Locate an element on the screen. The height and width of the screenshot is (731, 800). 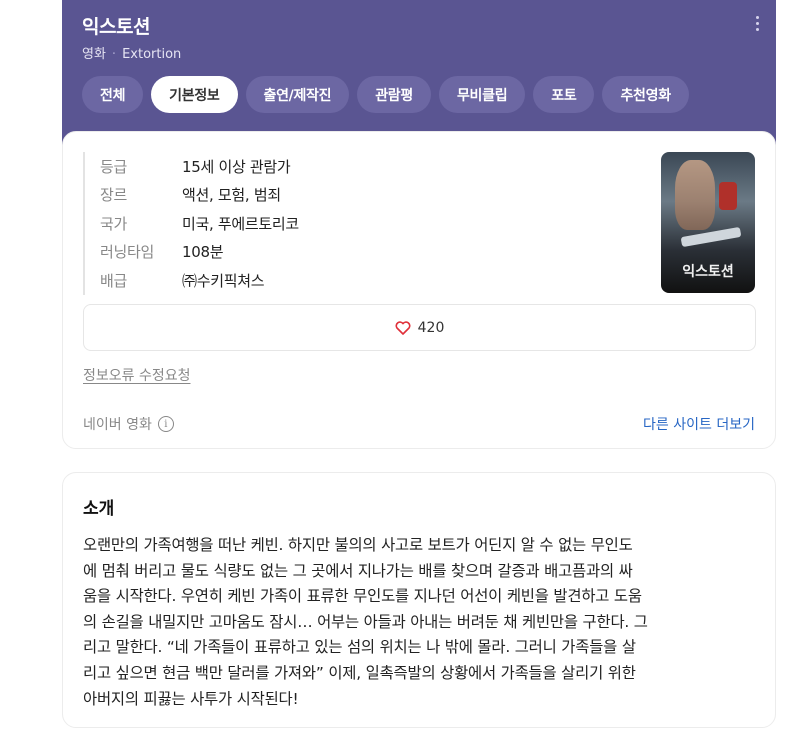
more-sites-link: 다른 사이트 더보기 is located at coordinates (699, 424).